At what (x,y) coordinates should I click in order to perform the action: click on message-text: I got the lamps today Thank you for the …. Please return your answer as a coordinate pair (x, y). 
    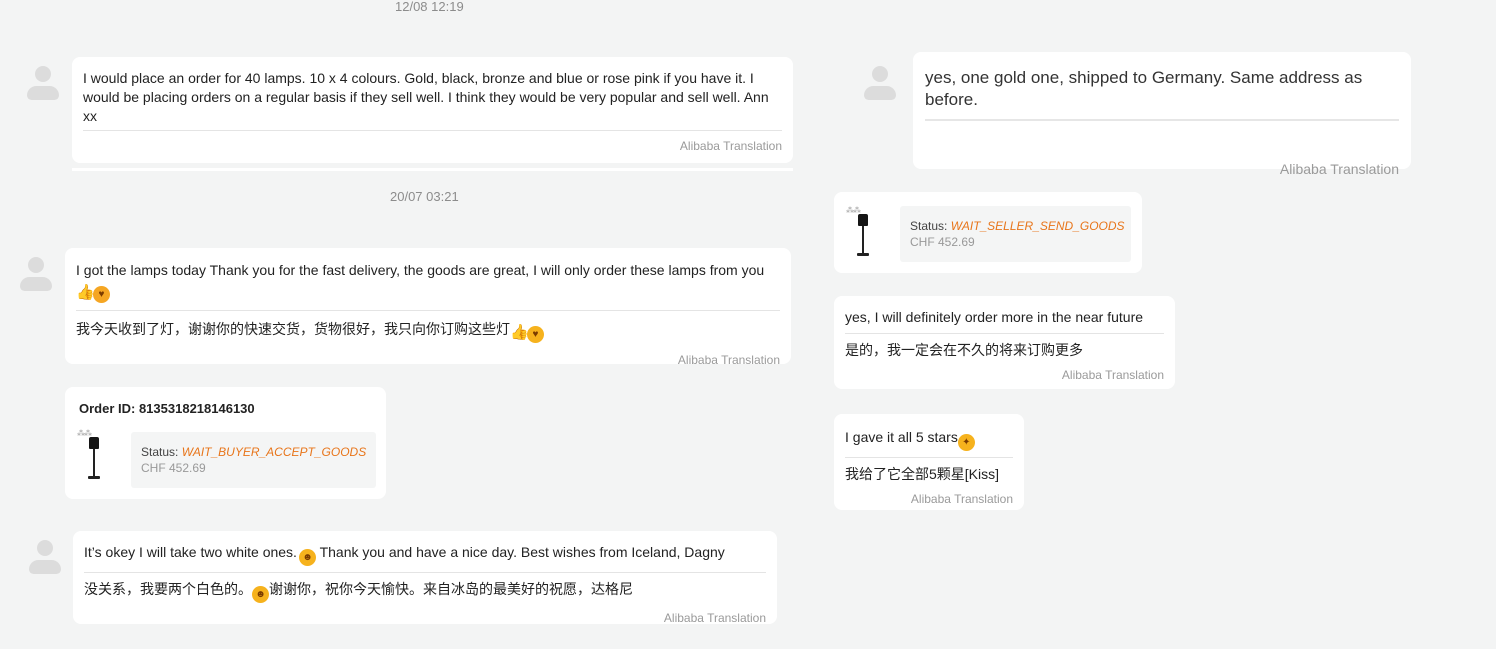
    Looking at the image, I should click on (420, 282).